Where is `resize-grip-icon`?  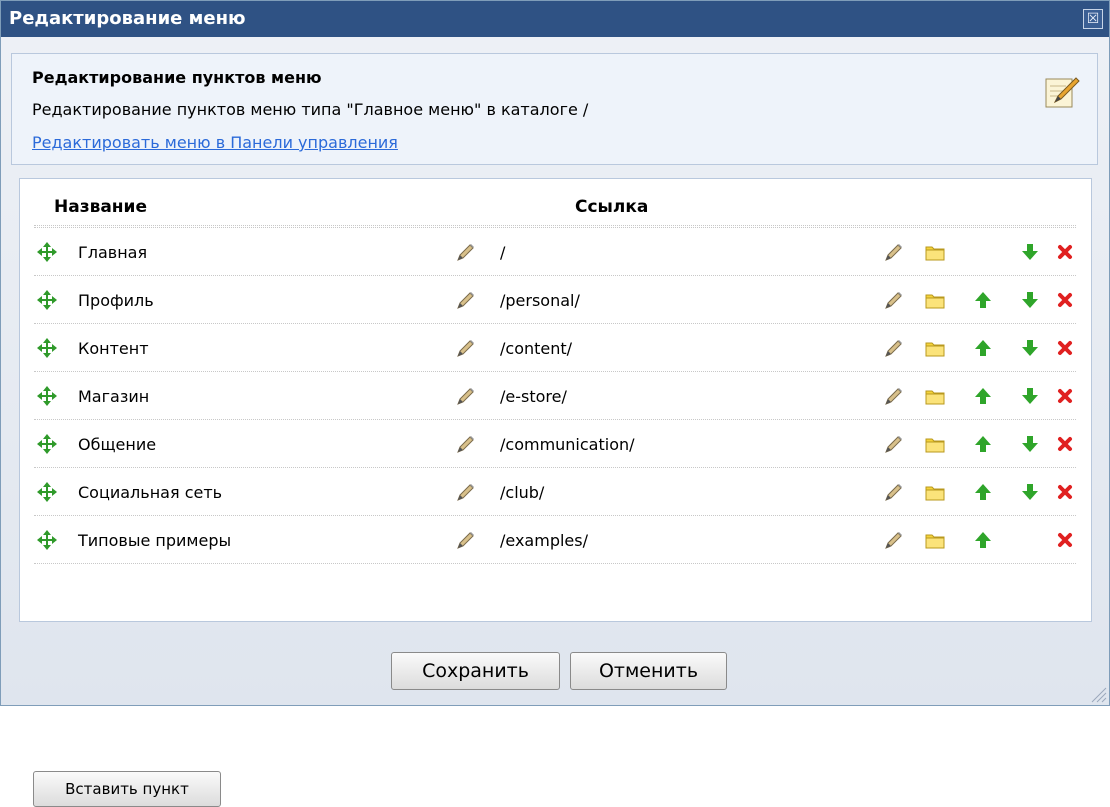
resize-grip-icon is located at coordinates (1097, 693).